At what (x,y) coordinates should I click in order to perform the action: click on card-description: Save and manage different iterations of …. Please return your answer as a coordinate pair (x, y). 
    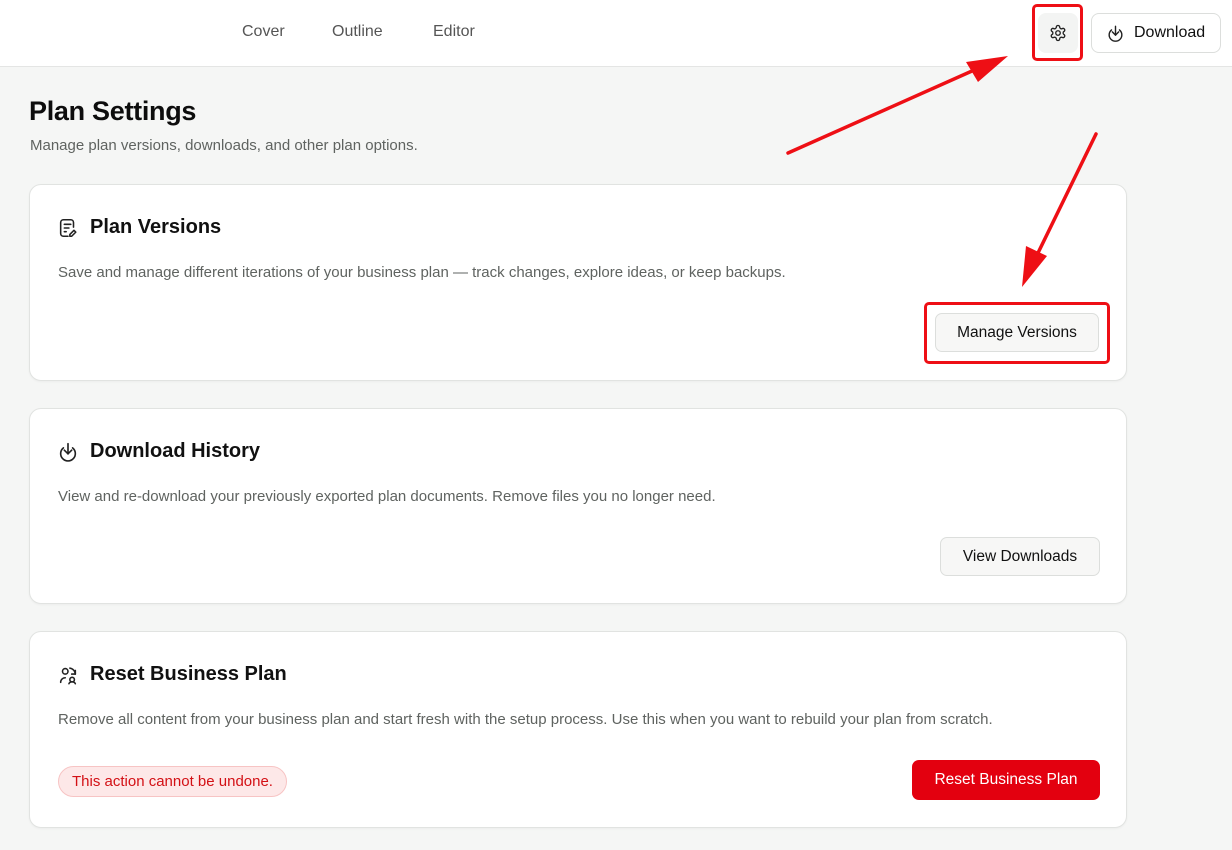
    Looking at the image, I should click on (422, 272).